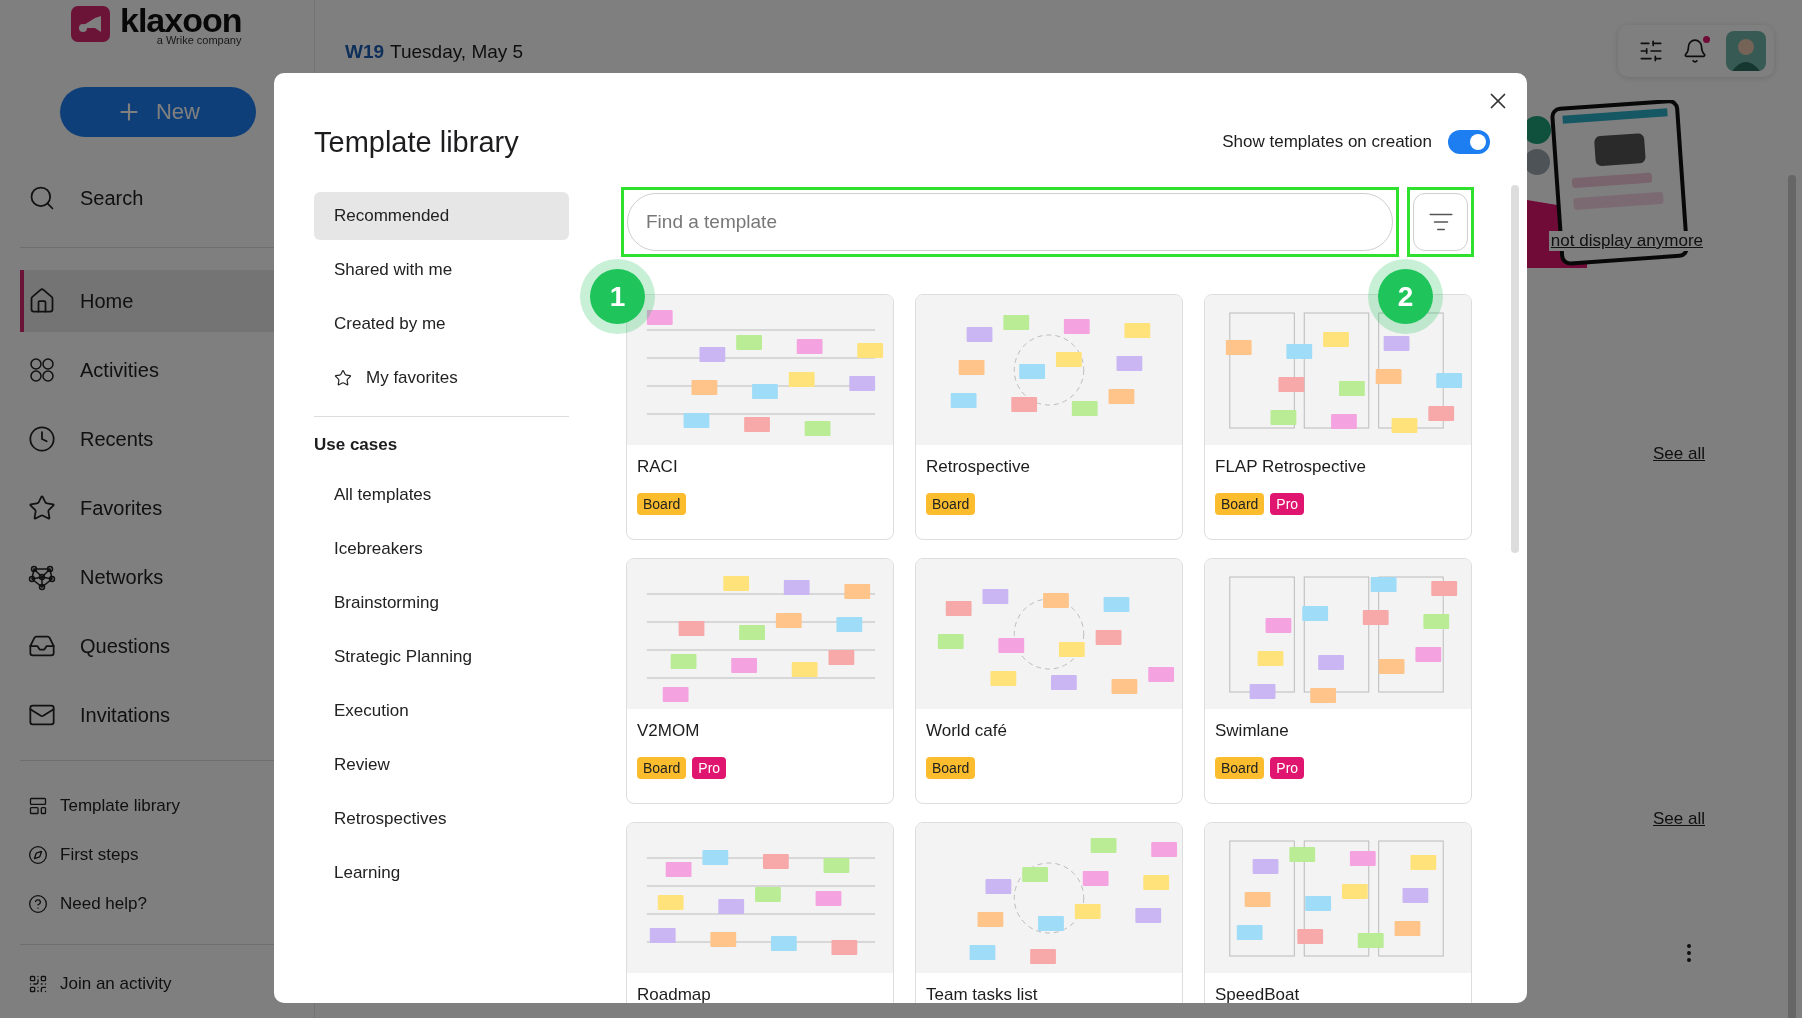  Describe the element at coordinates (441, 873) in the screenshot. I see `category-item: Learning` at that location.